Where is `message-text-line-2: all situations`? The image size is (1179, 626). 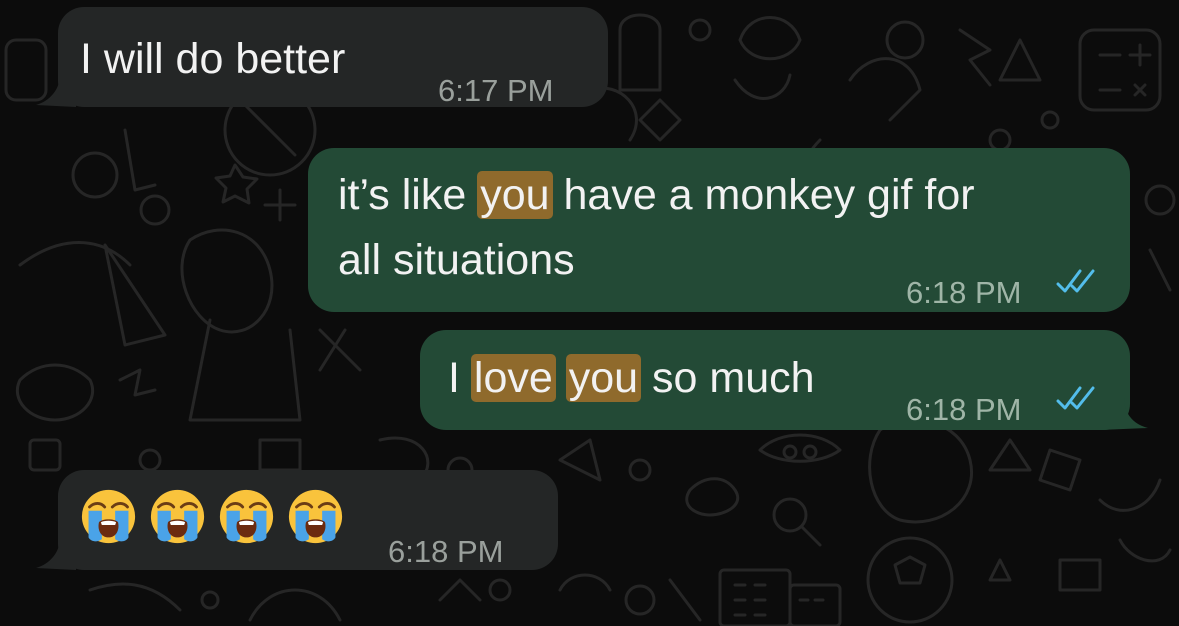
message-text-line-2: all situations is located at coordinates (456, 260).